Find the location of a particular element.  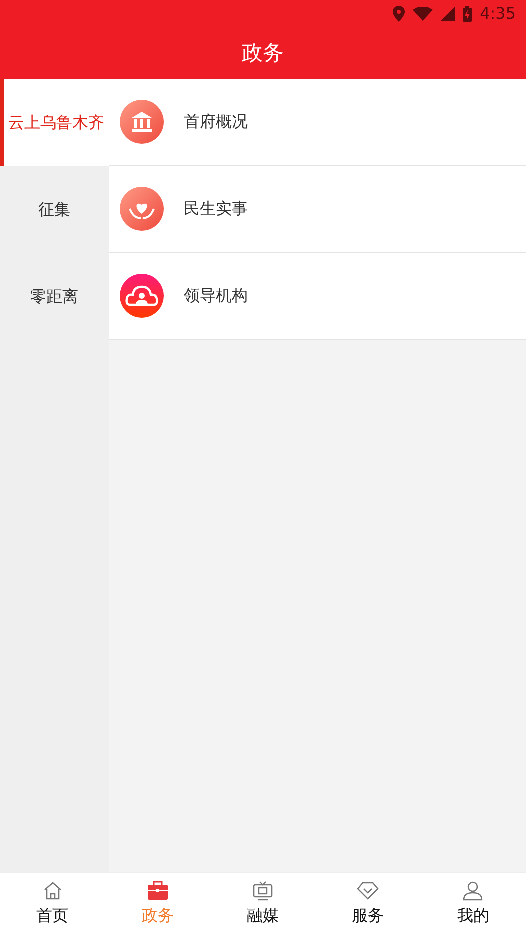

list-item: 首府概况 is located at coordinates (317, 122).